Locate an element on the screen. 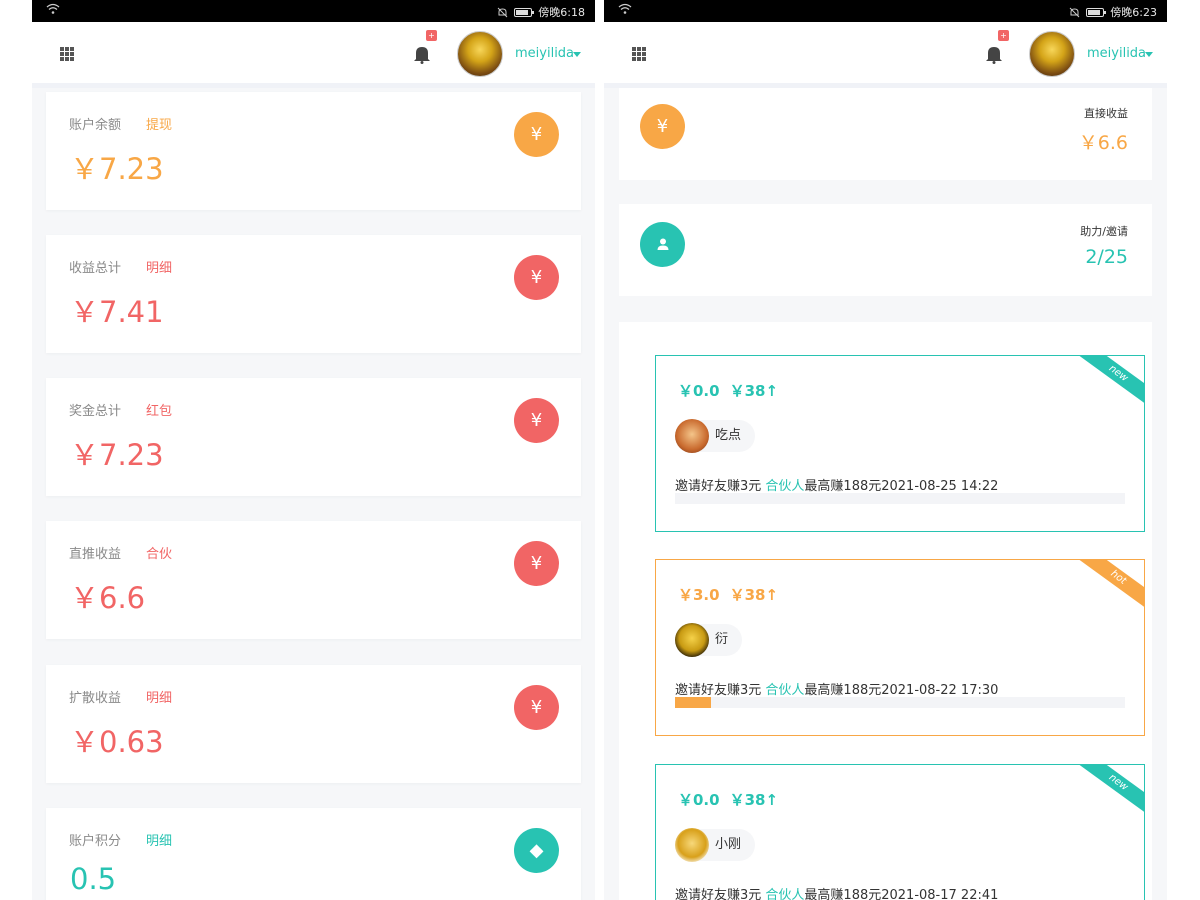  stat-link: 合伙 is located at coordinates (159, 552).